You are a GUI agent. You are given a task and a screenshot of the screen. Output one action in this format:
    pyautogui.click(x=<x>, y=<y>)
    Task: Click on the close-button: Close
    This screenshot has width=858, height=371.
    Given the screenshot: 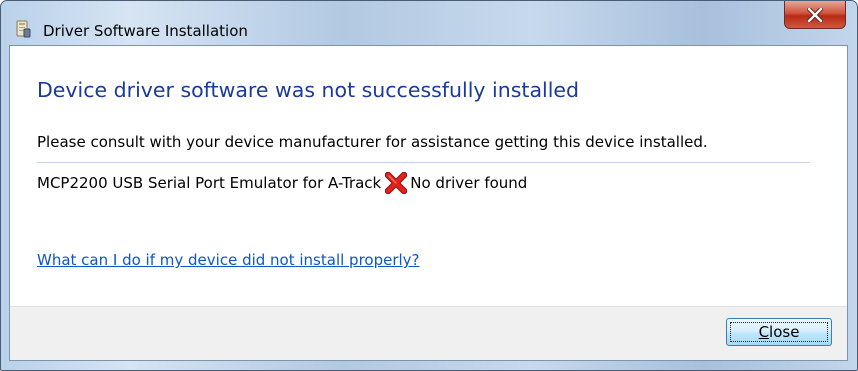 What is the action you would take?
    pyautogui.click(x=779, y=332)
    